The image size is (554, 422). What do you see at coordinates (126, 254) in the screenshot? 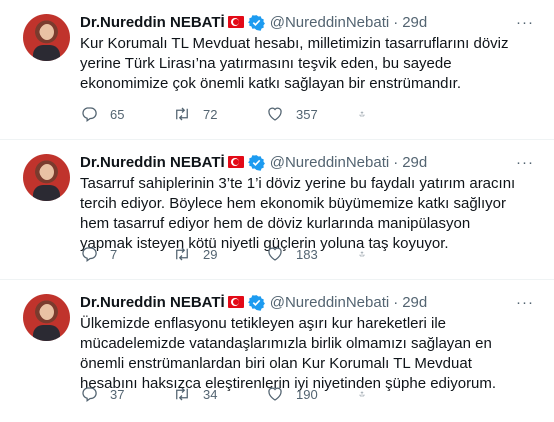
I see `reply-button: 7` at bounding box center [126, 254].